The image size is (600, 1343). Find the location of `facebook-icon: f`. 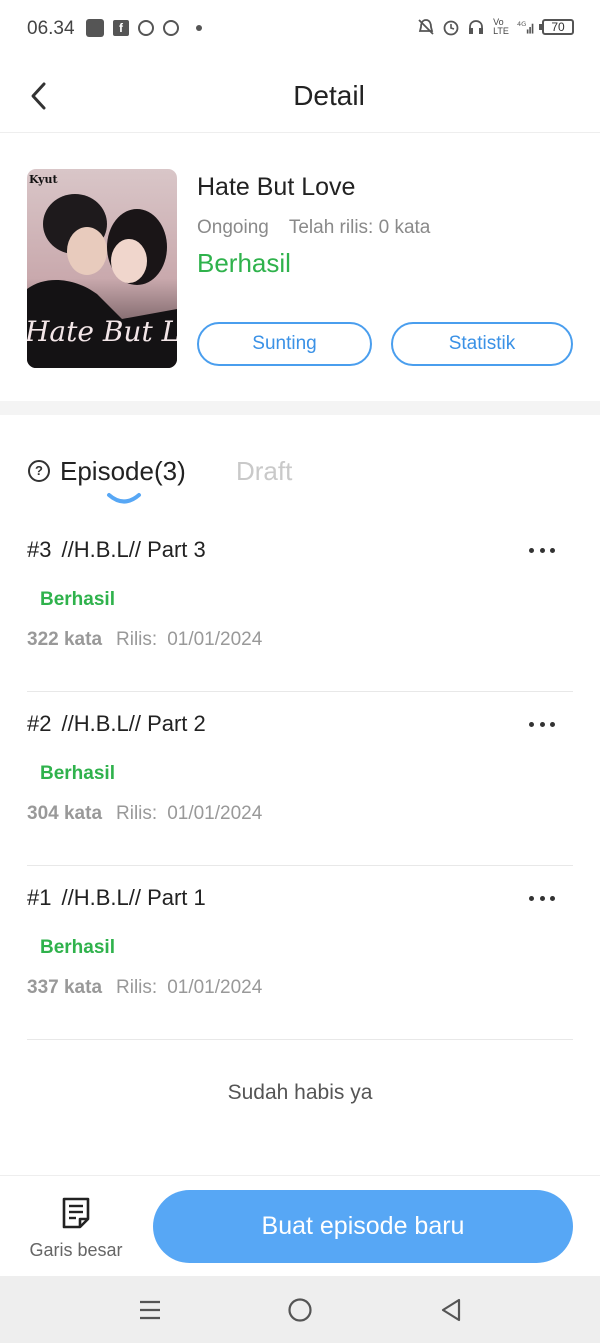

facebook-icon: f is located at coordinates (121, 28).